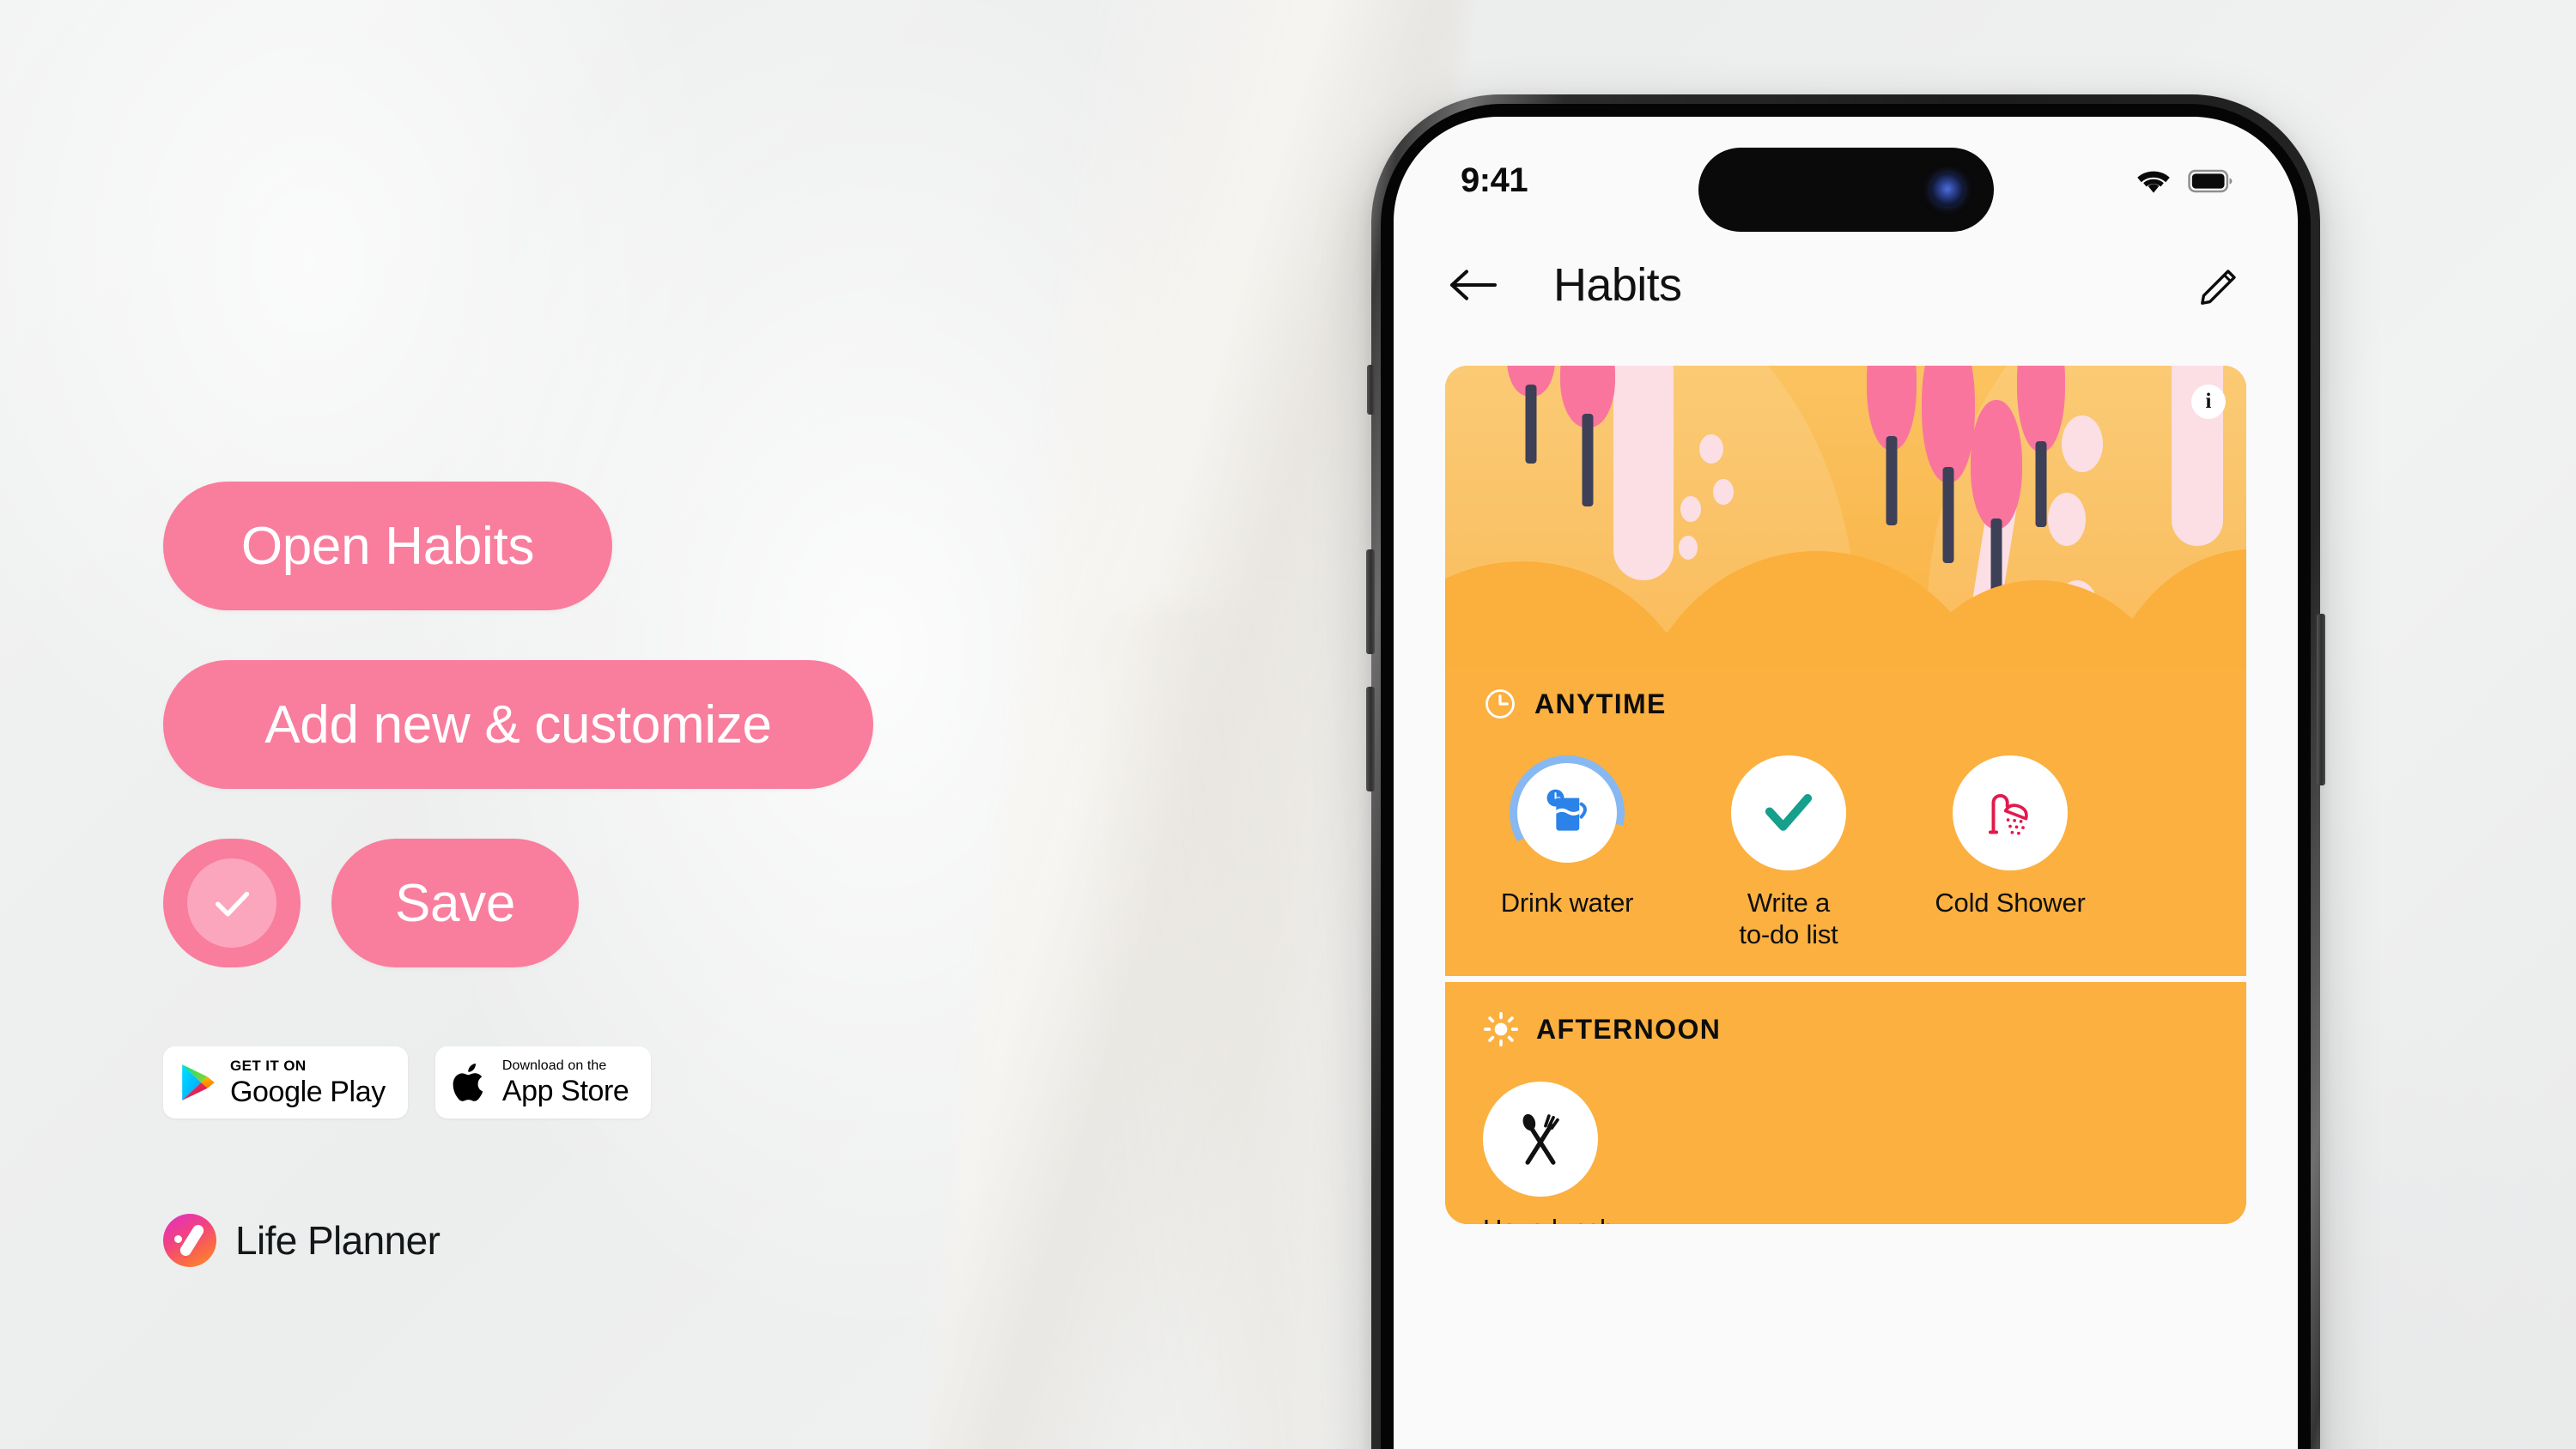 Image resolution: width=2576 pixels, height=1449 pixels. Describe the element at coordinates (2184, 181) in the screenshot. I see `status-bar-indicators` at that location.